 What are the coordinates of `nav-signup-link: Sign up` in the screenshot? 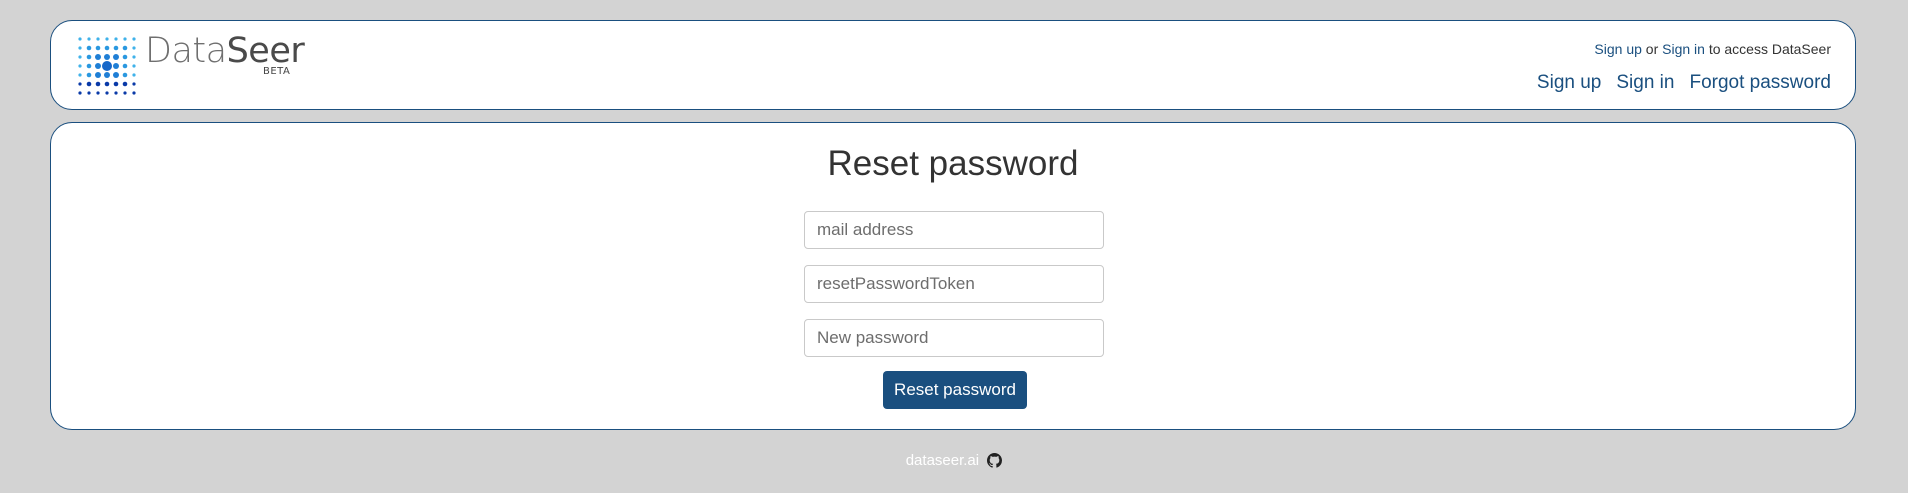 It's located at (1569, 83).